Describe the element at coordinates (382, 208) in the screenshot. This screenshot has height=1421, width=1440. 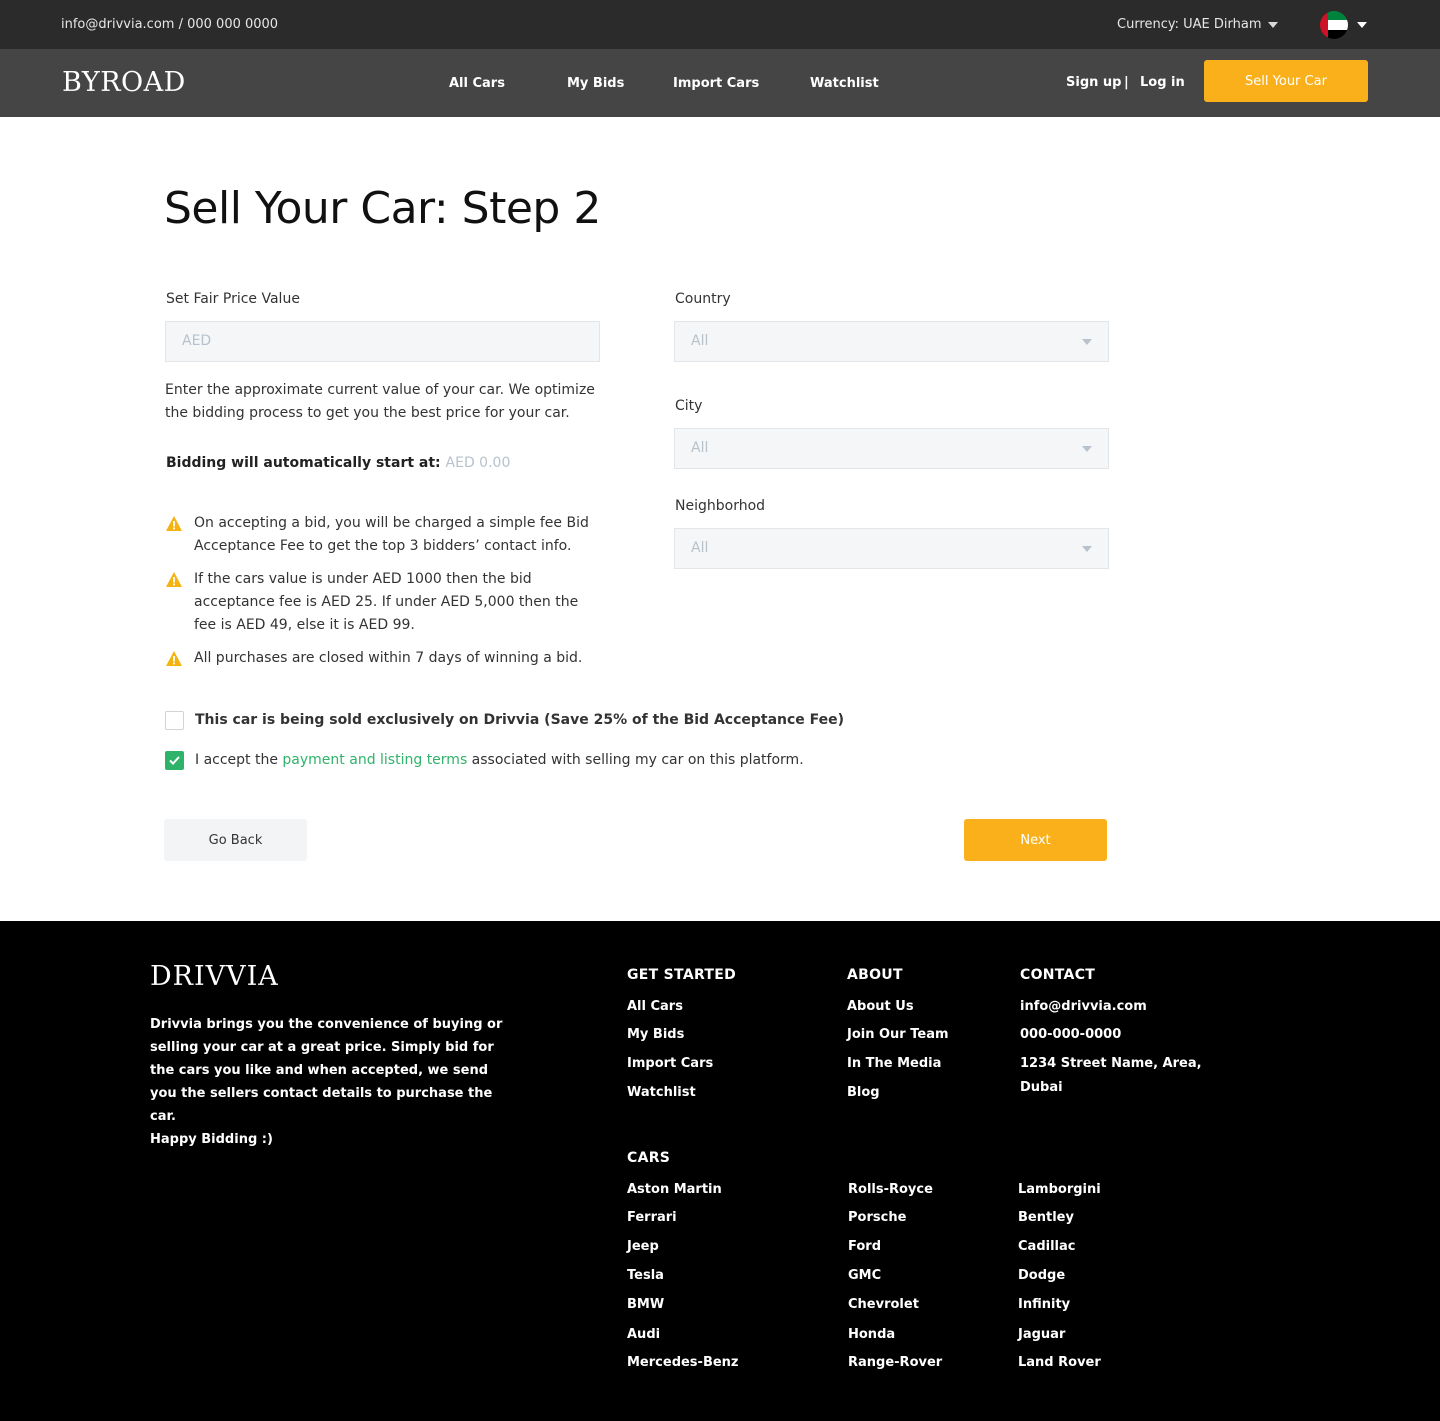
I see `page-title: Sell Your Car: Step 2` at that location.